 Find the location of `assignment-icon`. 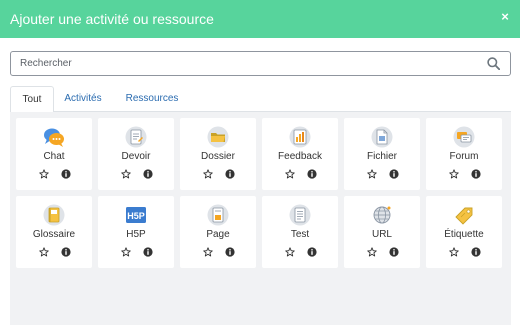

assignment-icon is located at coordinates (136, 137).